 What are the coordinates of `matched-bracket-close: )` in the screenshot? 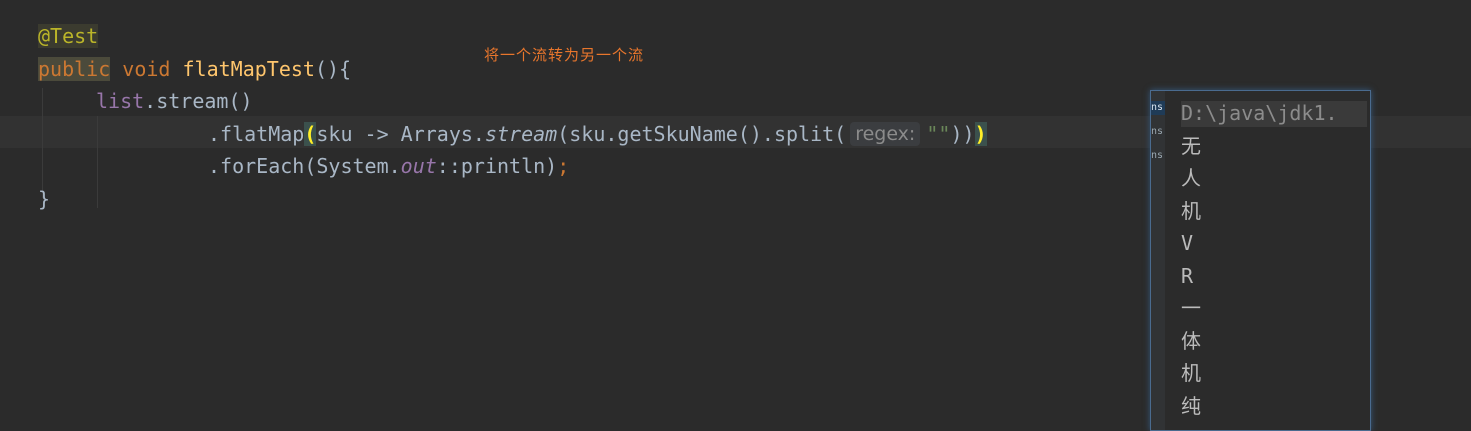 It's located at (980, 134).